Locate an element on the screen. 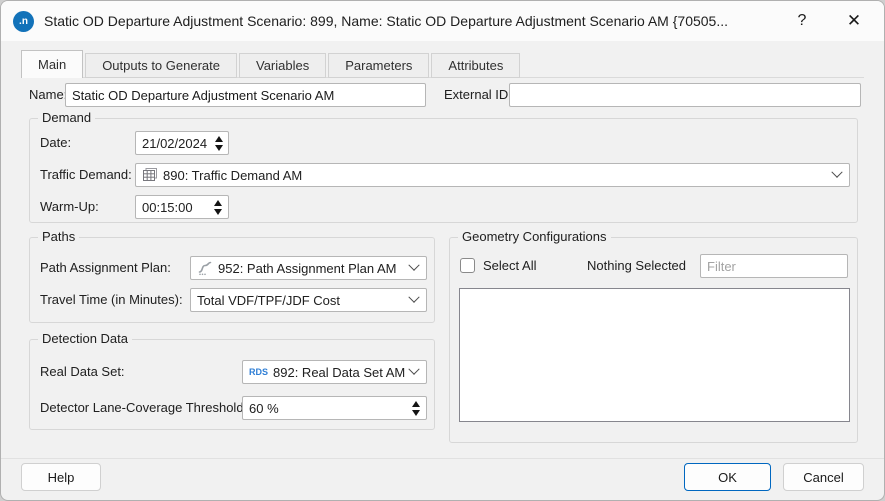  path-assignment-plan-value: 952: Path Assignment Plan AM is located at coordinates (307, 268).